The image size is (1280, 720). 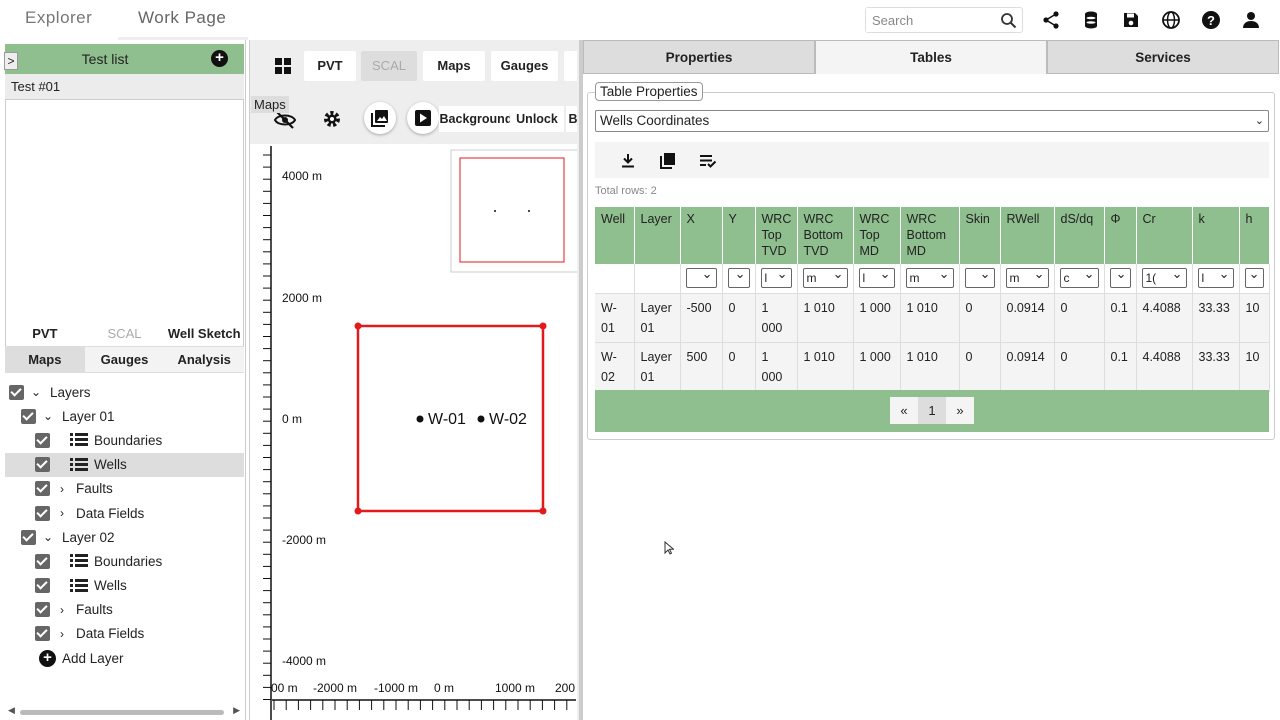 I want to click on tab-maps: Maps, so click(x=454, y=66).